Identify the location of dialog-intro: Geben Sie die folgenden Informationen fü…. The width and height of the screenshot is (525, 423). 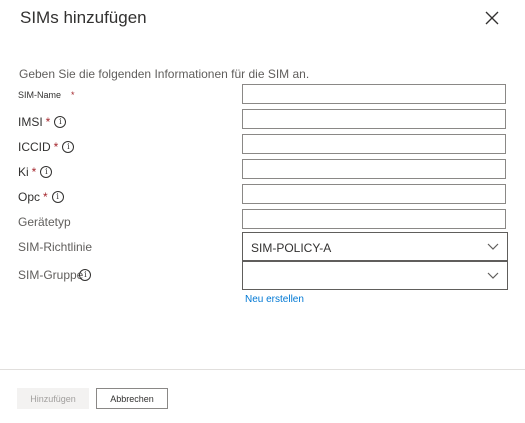
(164, 74).